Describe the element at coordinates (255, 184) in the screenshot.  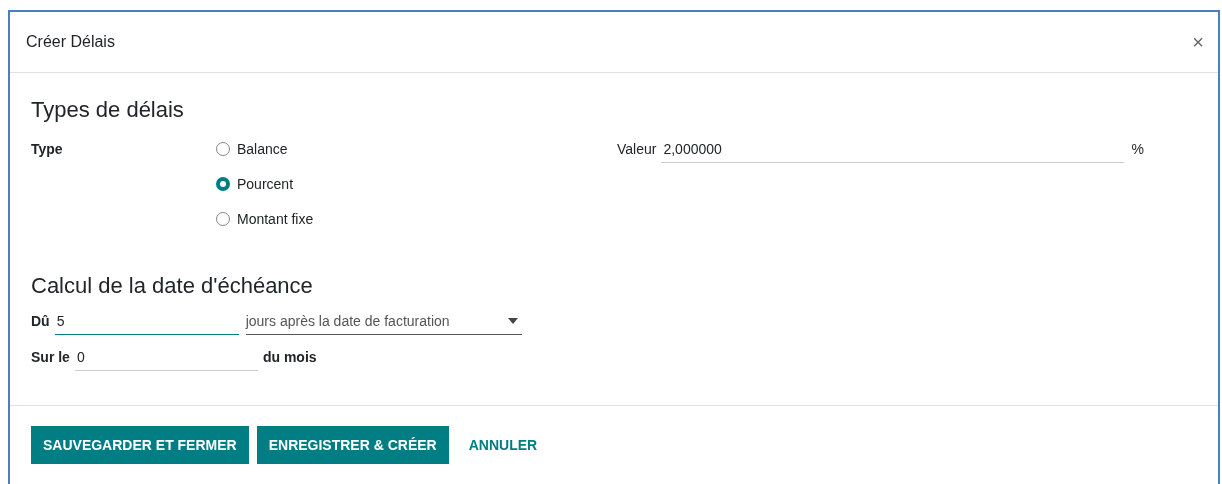
I see `radio-option: Pourcent` at that location.